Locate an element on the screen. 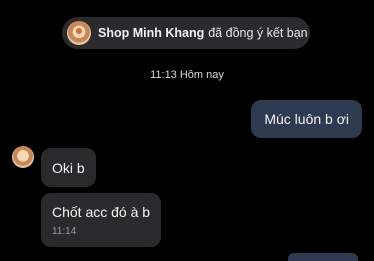  sender-avatar is located at coordinates (23, 157).